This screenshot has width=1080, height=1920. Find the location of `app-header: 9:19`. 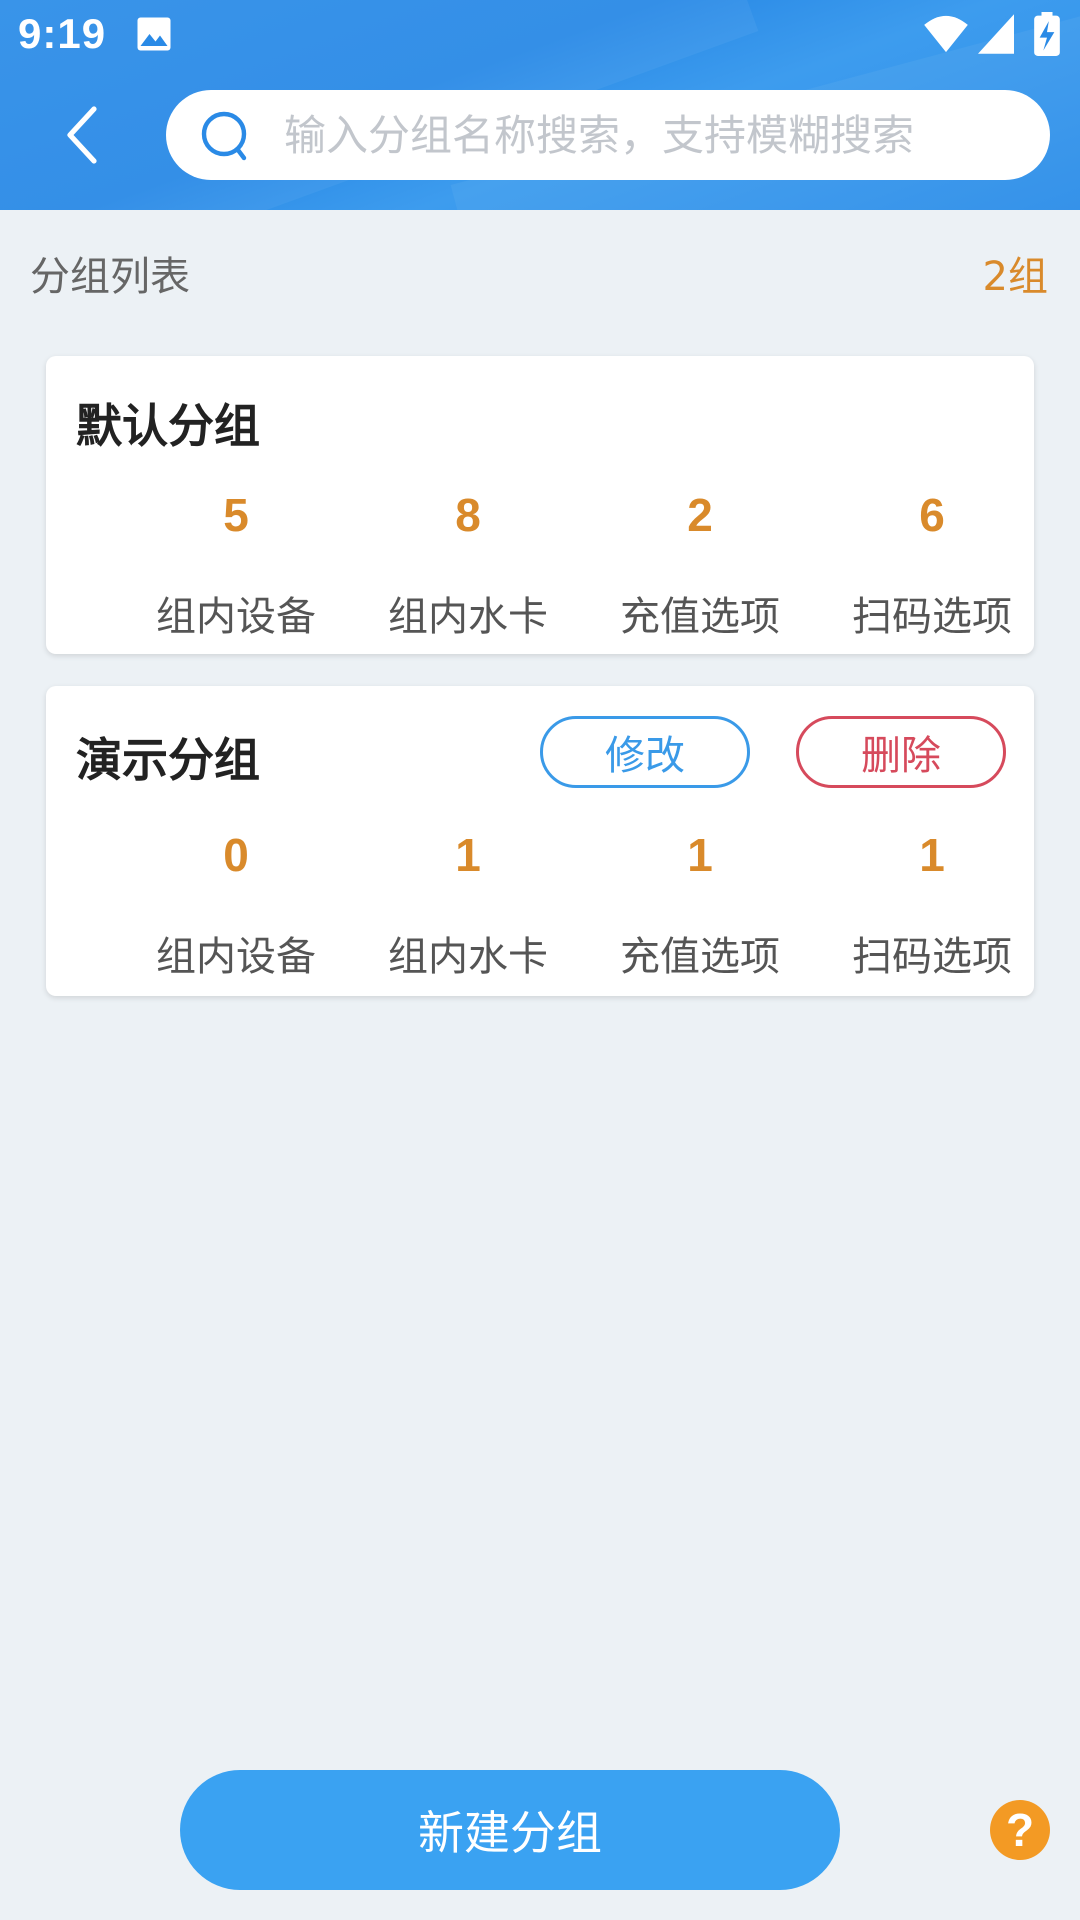

app-header: 9:19 is located at coordinates (540, 105).